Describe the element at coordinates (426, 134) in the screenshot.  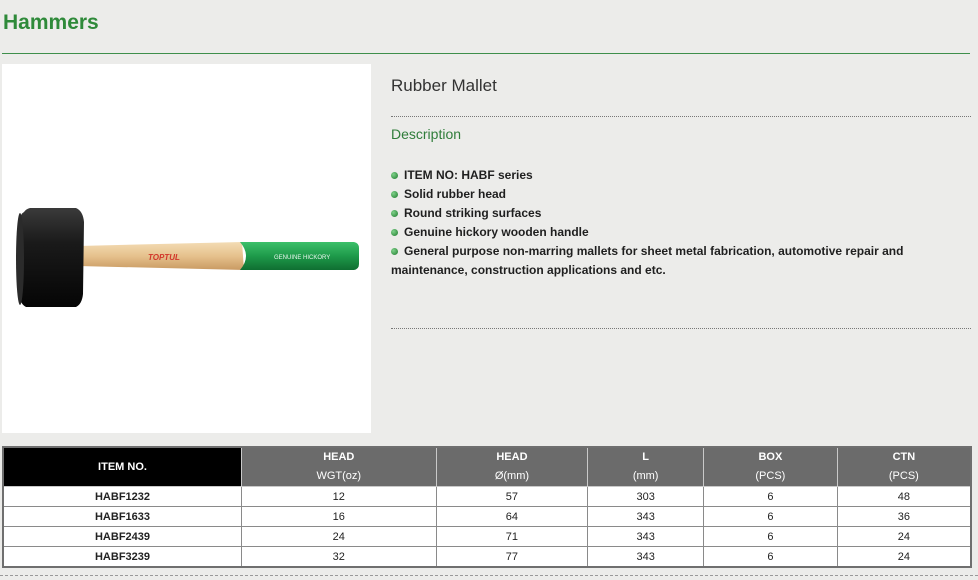
I see `description-heading: Description` at that location.